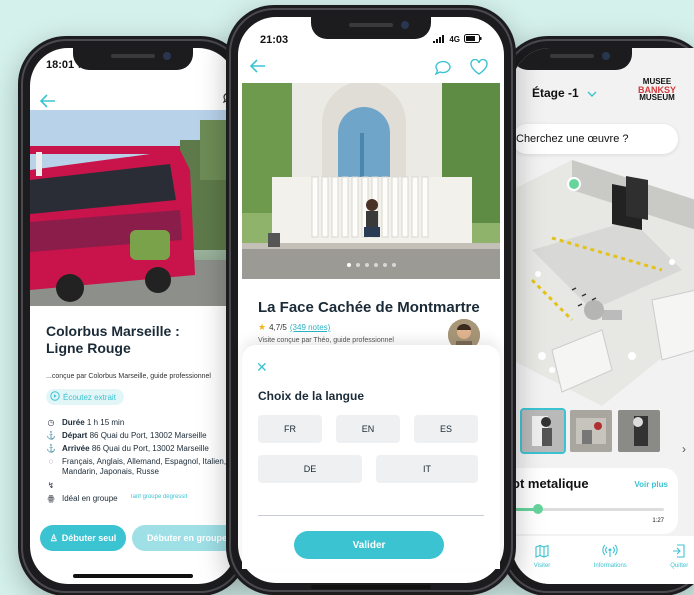 This screenshot has width=694, height=595. What do you see at coordinates (141, 485) in the screenshot?
I see `route-row: ↯` at bounding box center [141, 485].